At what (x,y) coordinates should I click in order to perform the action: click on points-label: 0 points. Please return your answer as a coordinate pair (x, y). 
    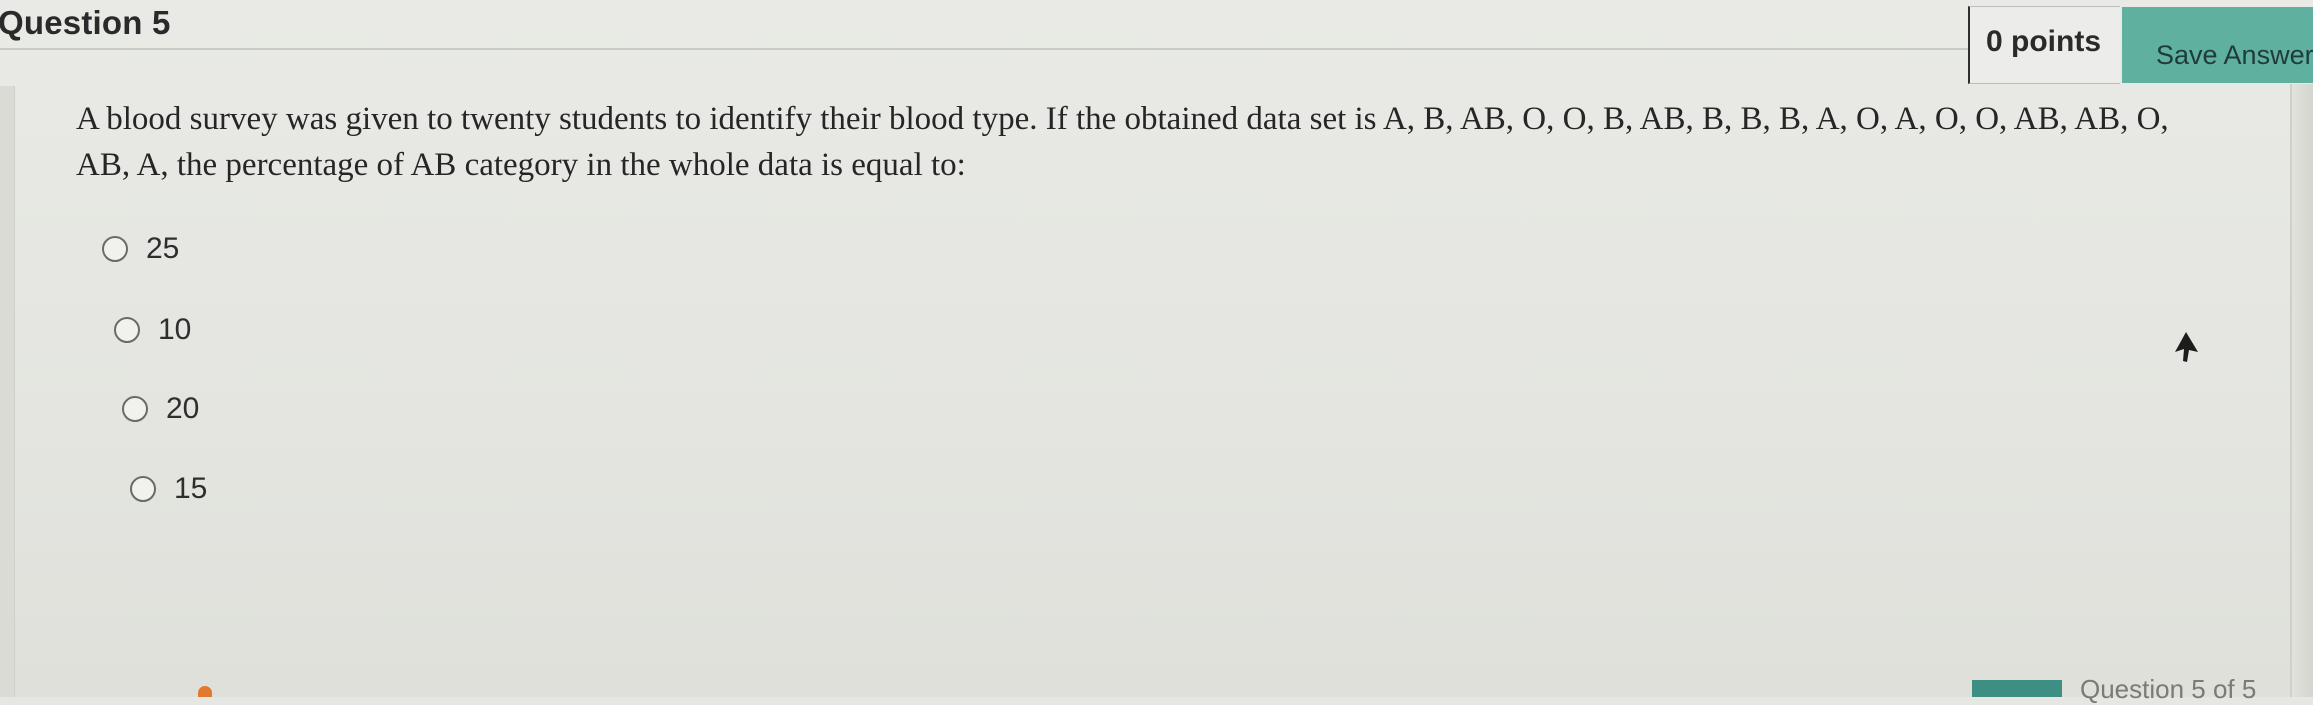
    Looking at the image, I should click on (2044, 41).